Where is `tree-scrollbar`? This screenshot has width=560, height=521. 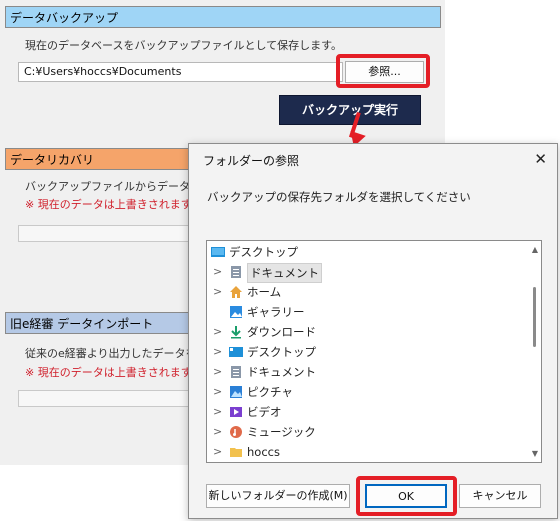
tree-scrollbar is located at coordinates (534, 351).